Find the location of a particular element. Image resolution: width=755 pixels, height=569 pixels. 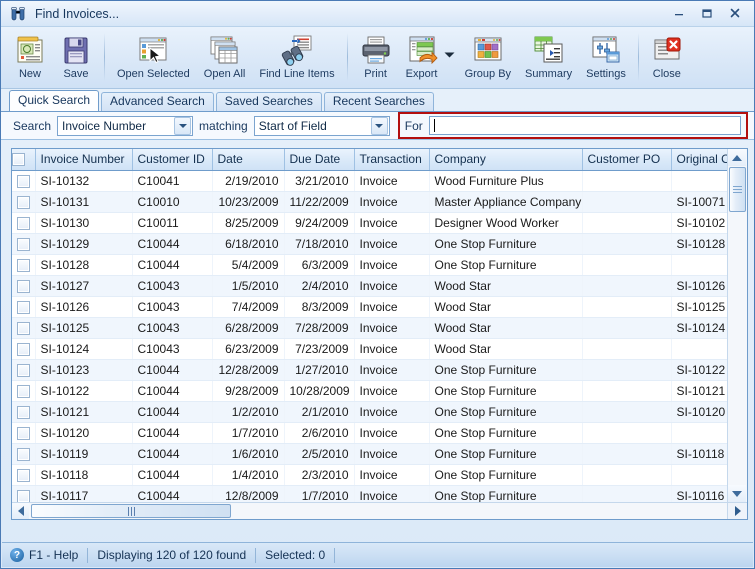

tab-saved-searches: Saved Searches is located at coordinates (268, 101).